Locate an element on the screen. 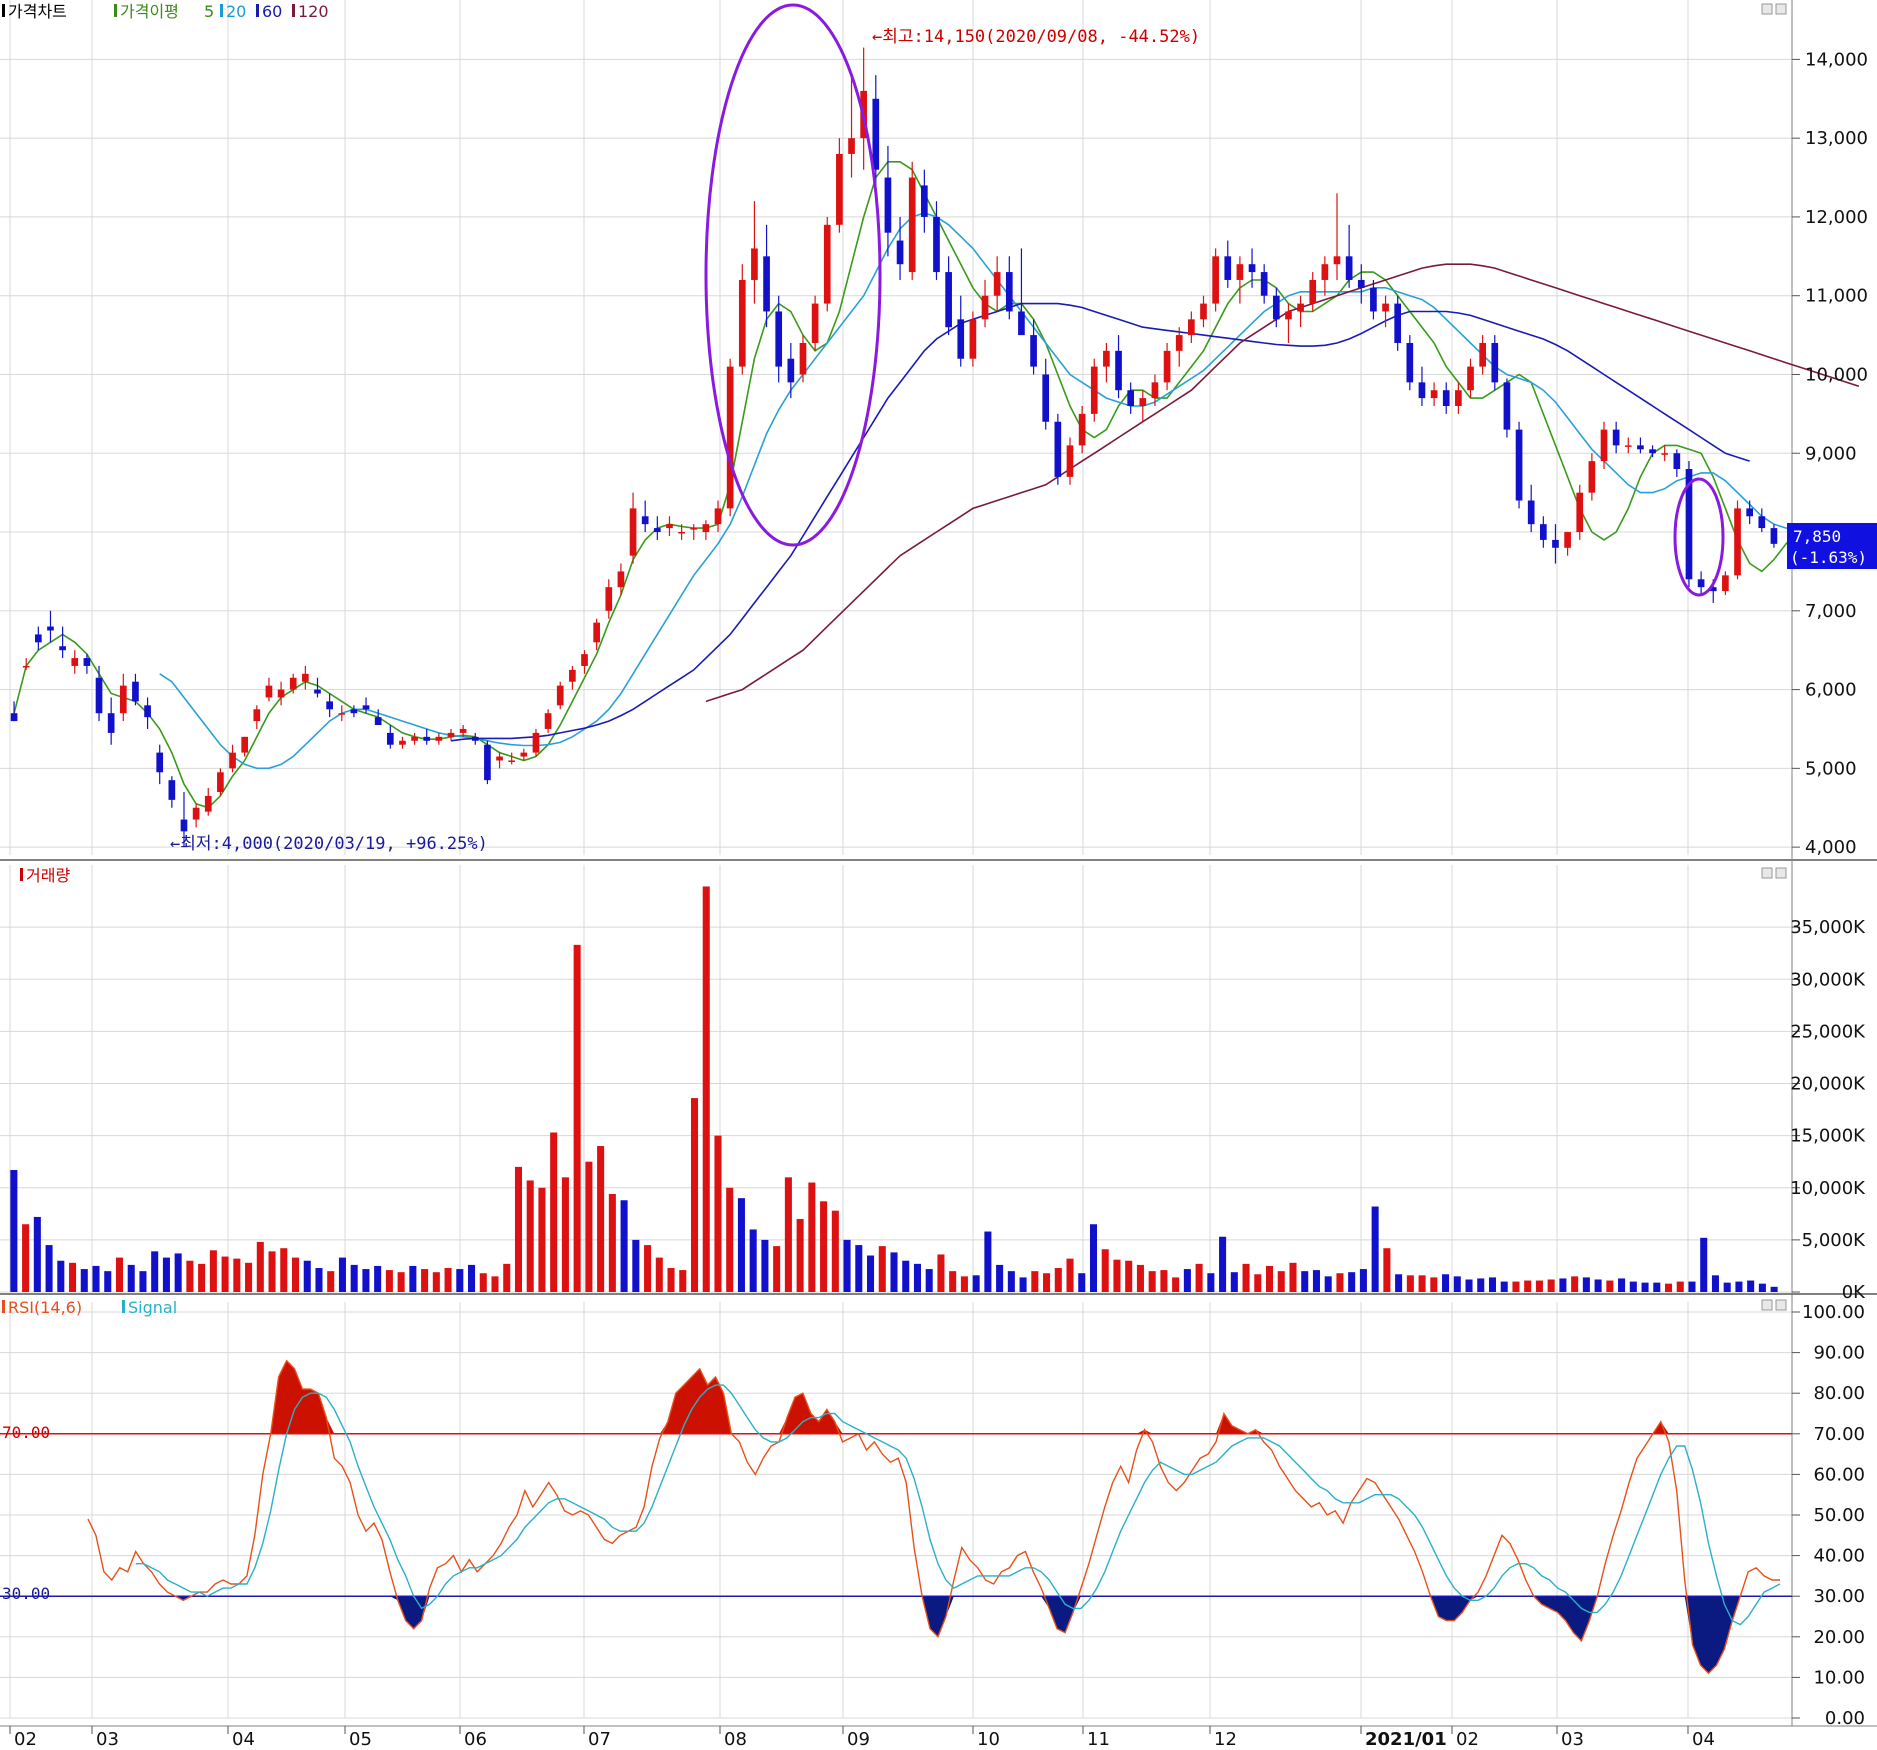 Image resolution: width=1877 pixels, height=1750 pixels. legend-label: 가격차트 is located at coordinates (37, 11).